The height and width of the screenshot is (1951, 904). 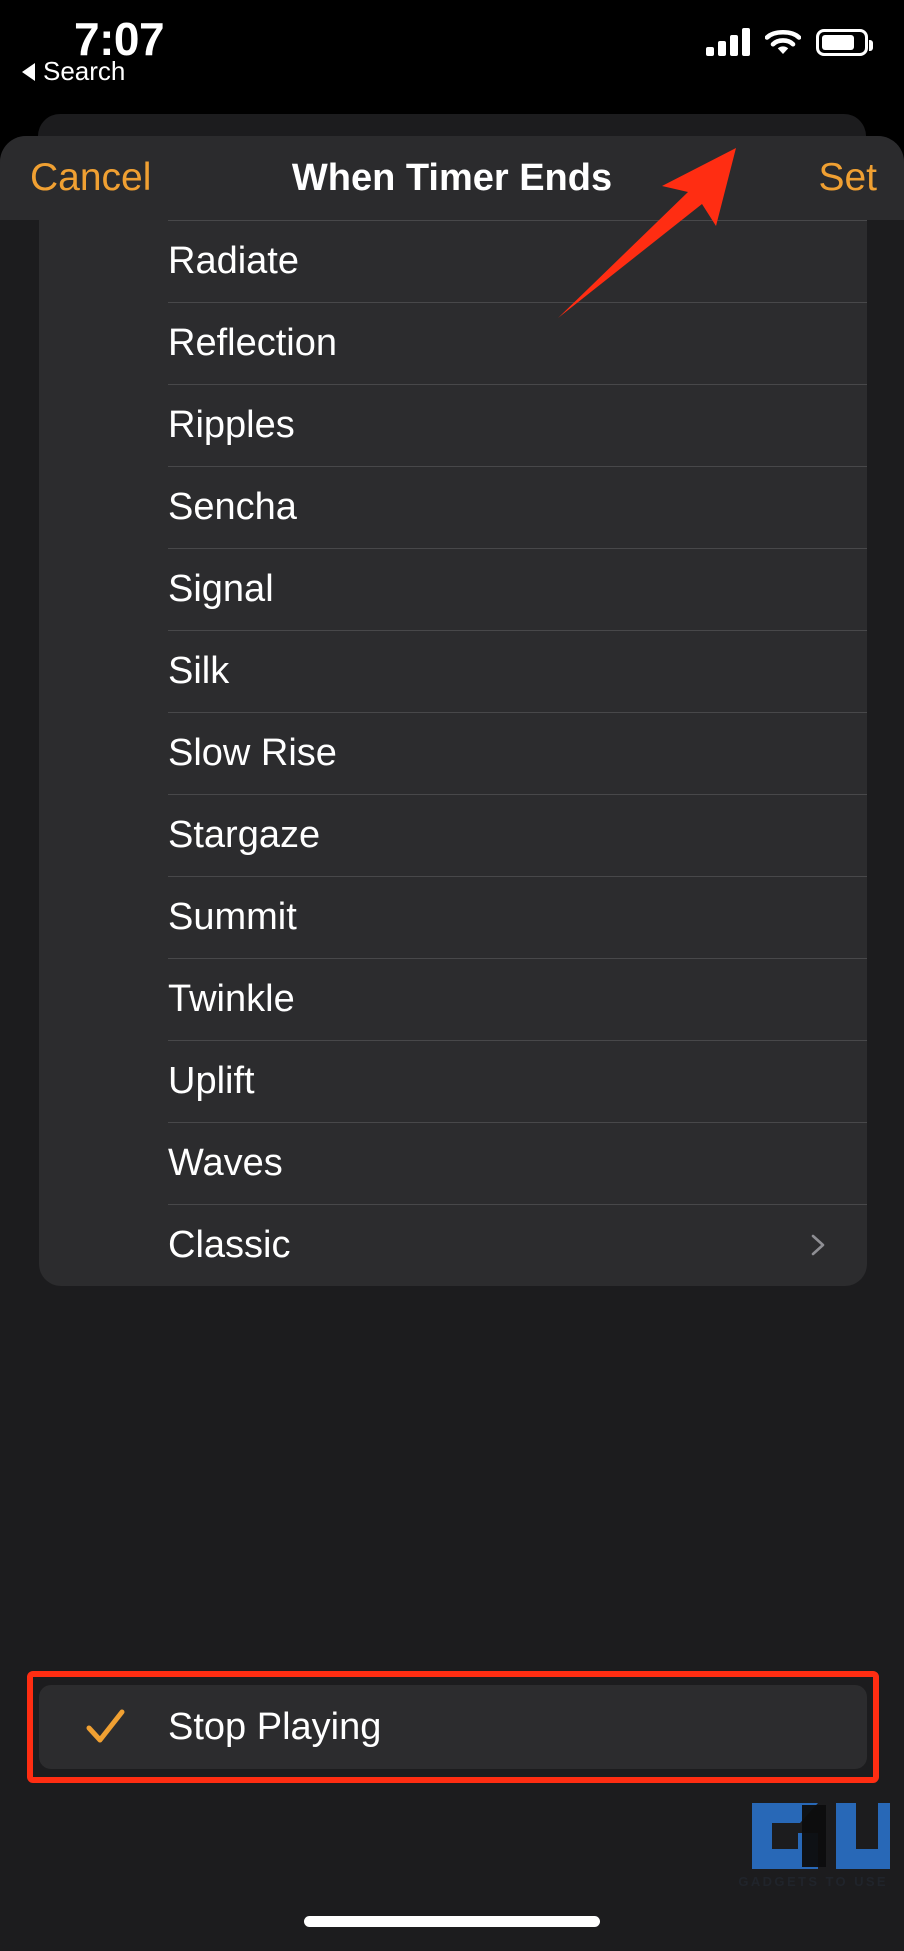 What do you see at coordinates (231, 425) in the screenshot?
I see `tone-list-item-label: Ripples` at bounding box center [231, 425].